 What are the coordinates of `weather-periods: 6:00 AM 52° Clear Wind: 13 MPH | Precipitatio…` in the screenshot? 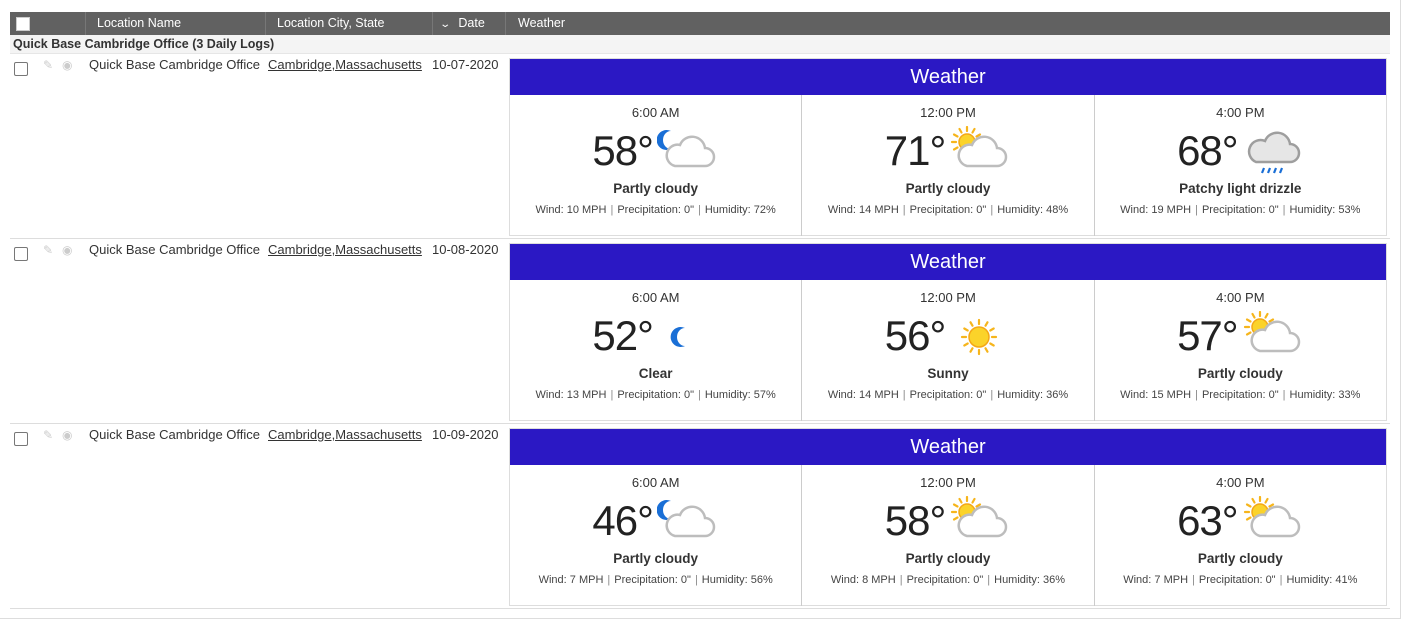 It's located at (948, 350).